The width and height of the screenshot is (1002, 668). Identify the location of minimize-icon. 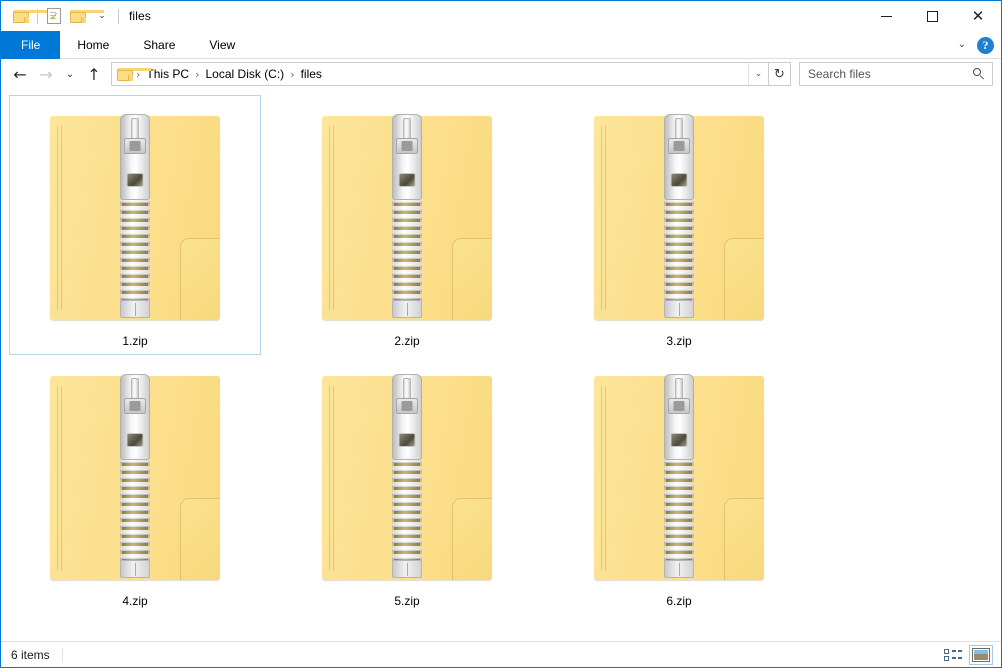
(886, 16).